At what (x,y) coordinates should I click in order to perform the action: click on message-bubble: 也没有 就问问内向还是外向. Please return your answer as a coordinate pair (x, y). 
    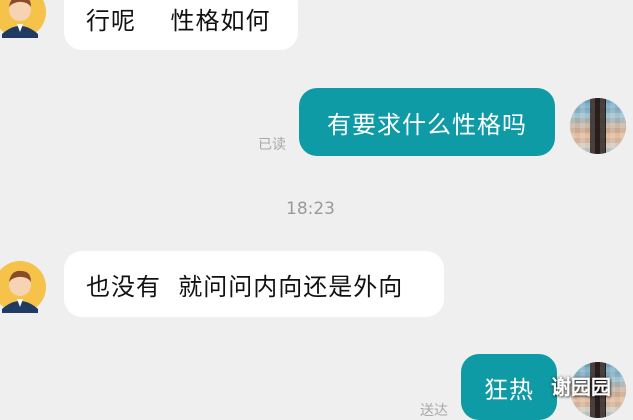
    Looking at the image, I should click on (254, 284).